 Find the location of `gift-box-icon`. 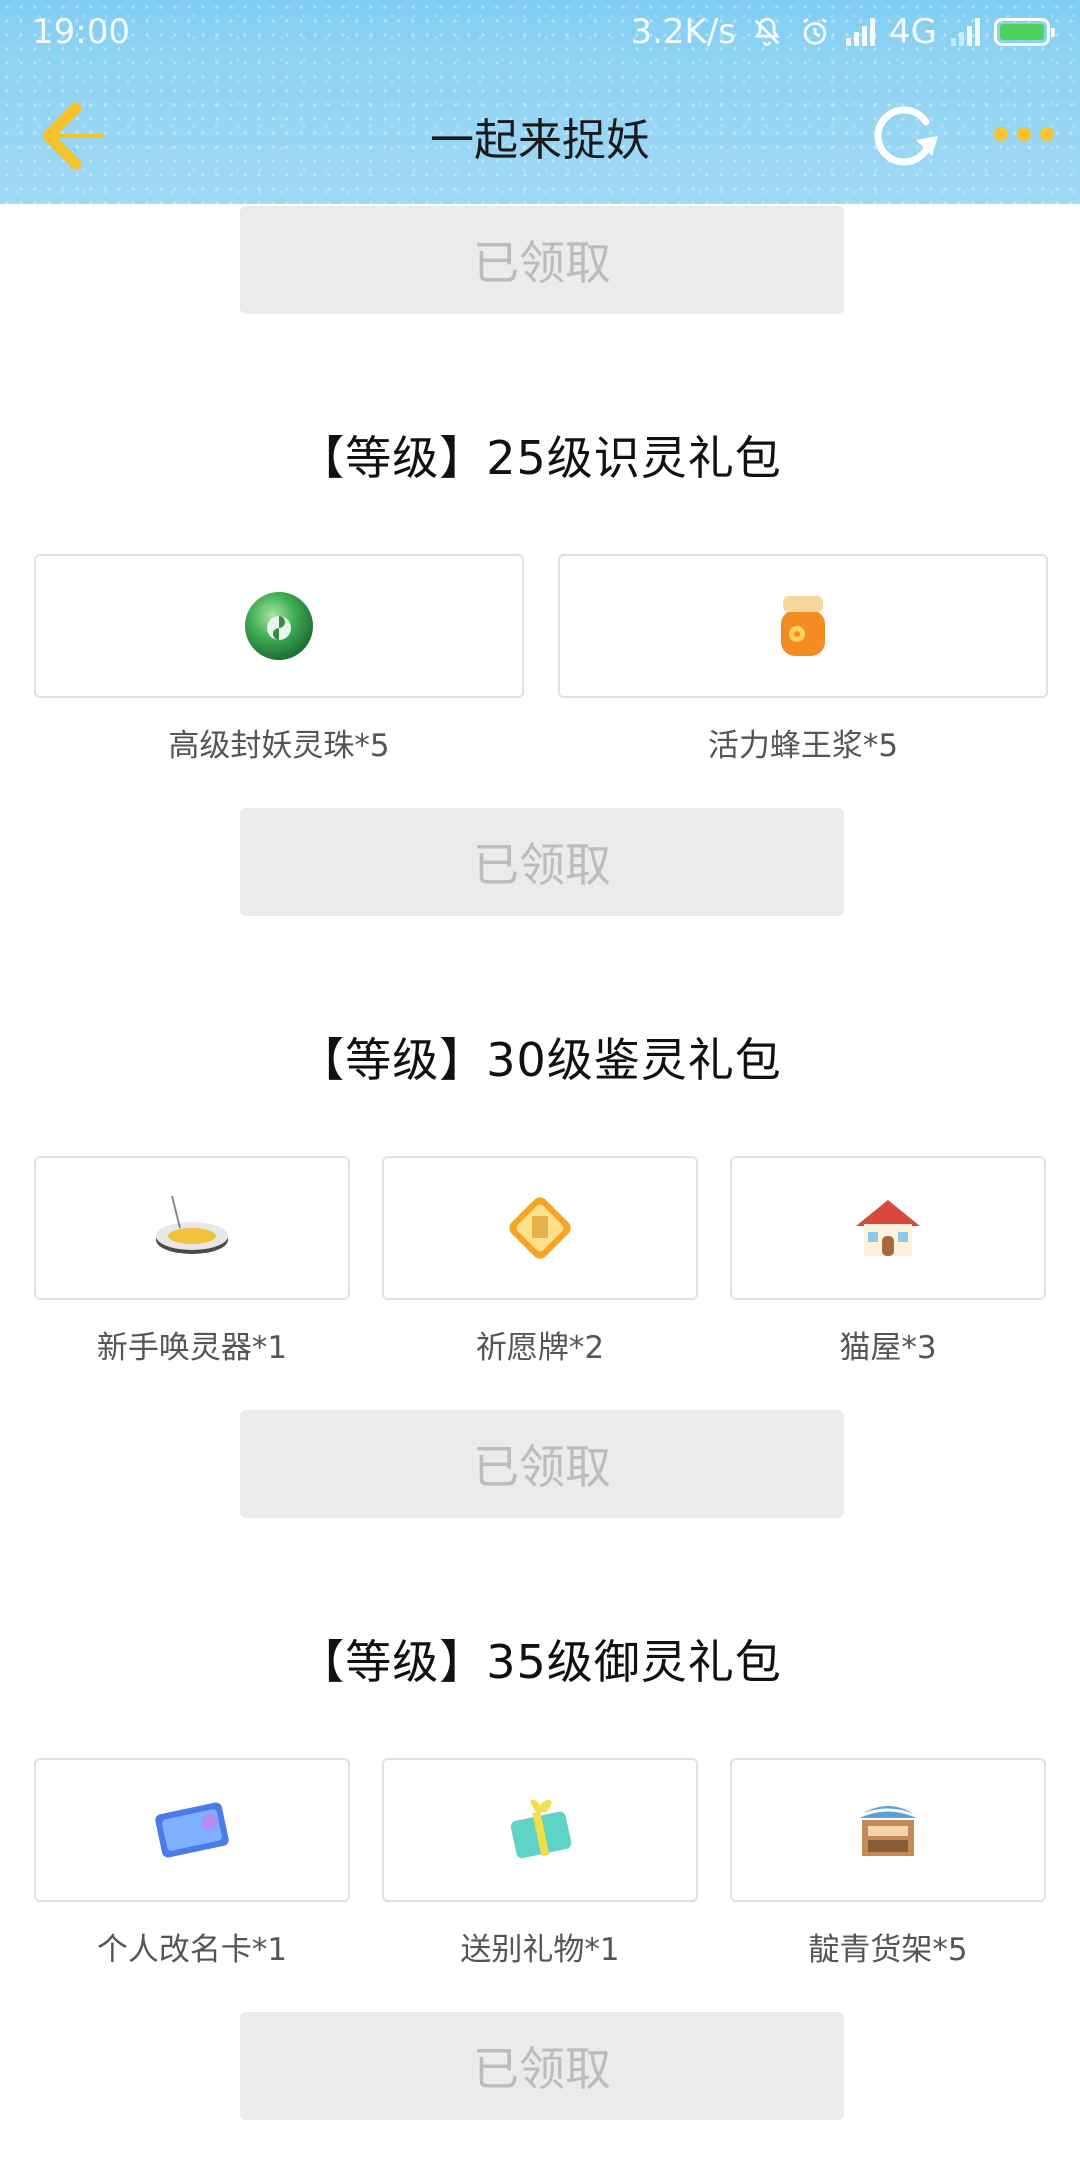

gift-box-icon is located at coordinates (541, 1829).